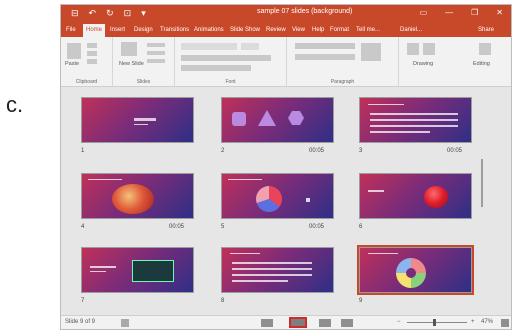  Describe the element at coordinates (371, 52) in the screenshot. I see `text-direction-icon` at that location.